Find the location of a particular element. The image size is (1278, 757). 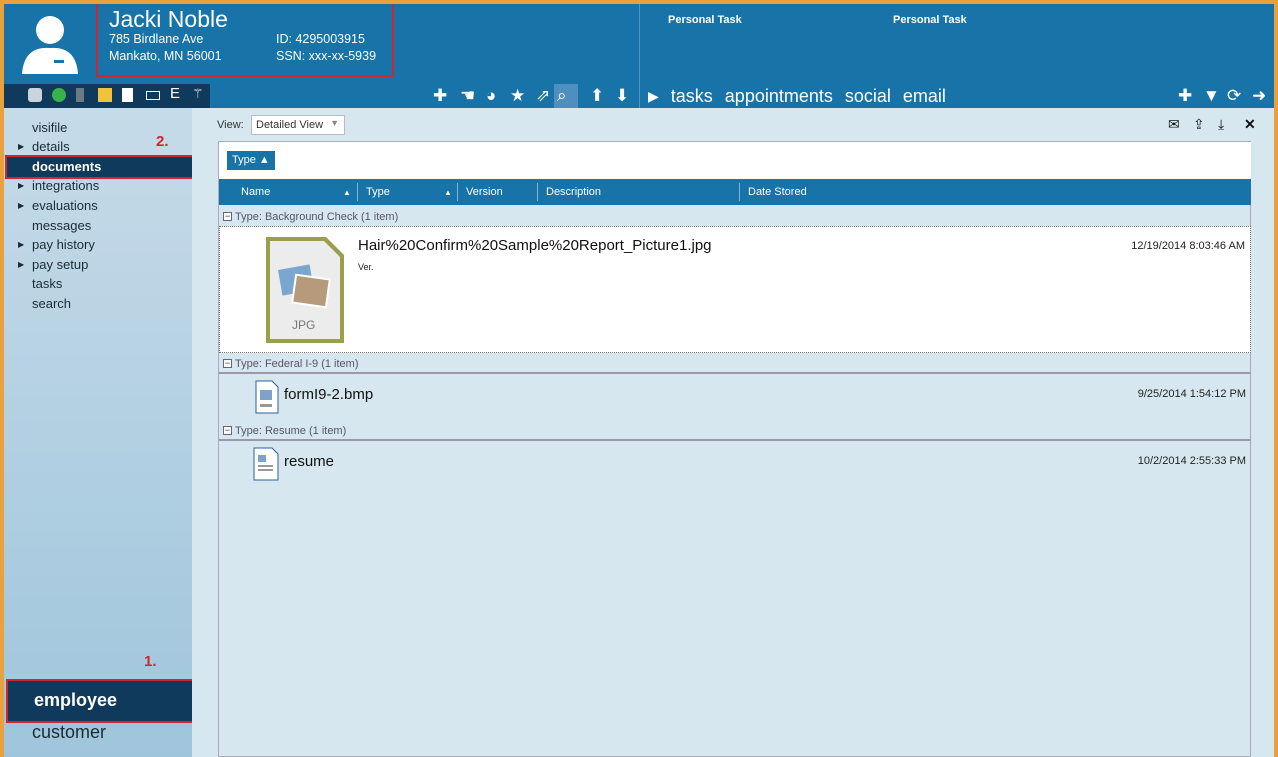

caduceus-icon: ⚚ is located at coordinates (199, 93).